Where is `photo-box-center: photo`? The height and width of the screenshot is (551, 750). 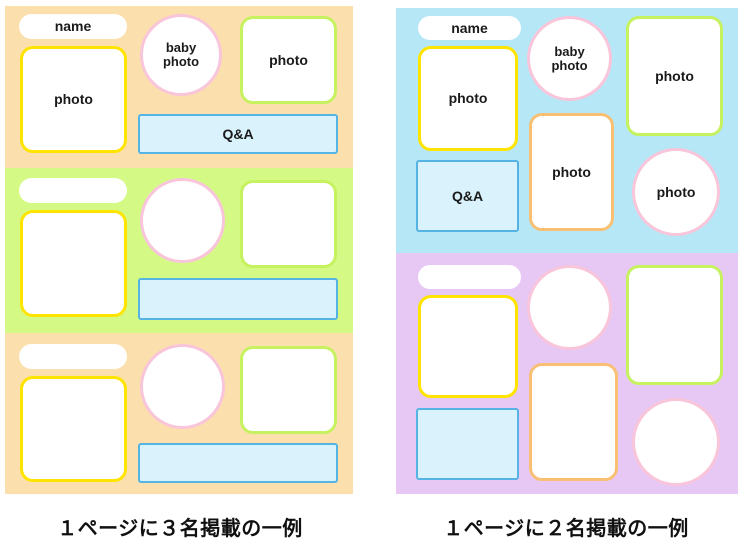
photo-box-center: photo is located at coordinates (571, 172).